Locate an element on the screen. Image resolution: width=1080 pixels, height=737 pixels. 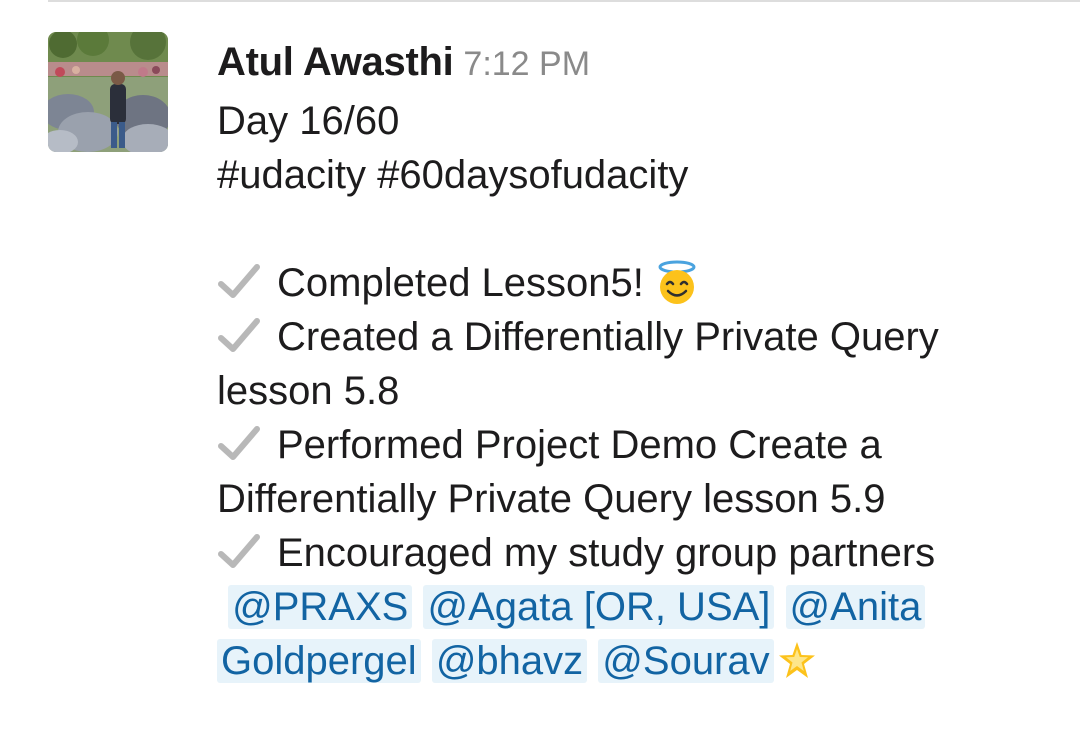
checklist-item-1: Completed Lesson5! is located at coordinates (632, 283).